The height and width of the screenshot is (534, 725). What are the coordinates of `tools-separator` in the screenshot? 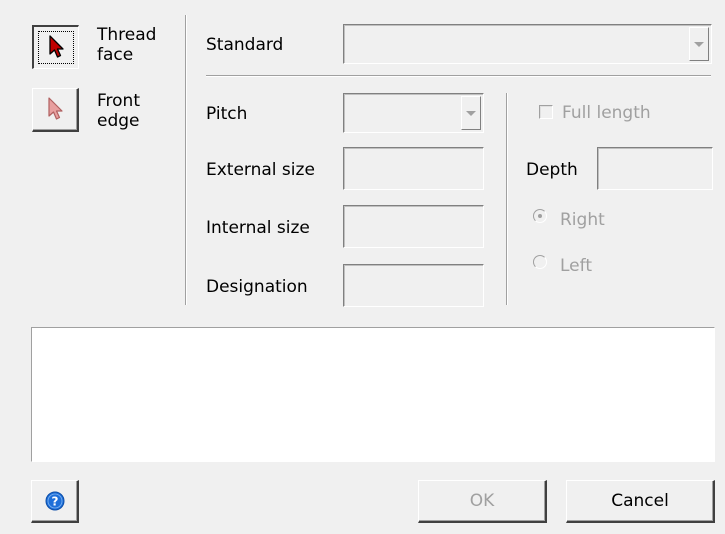 It's located at (186, 160).